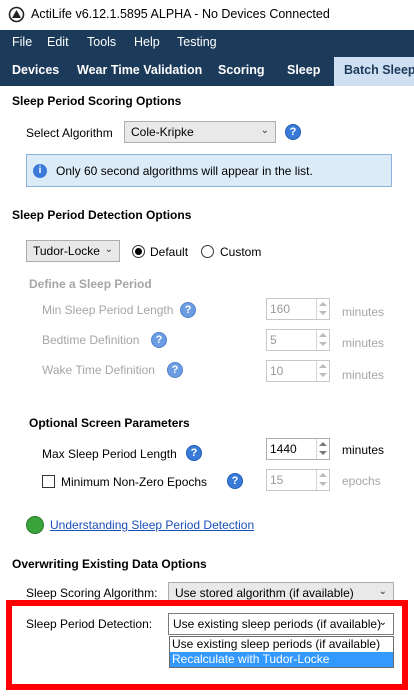 Image resolution: width=414 pixels, height=698 pixels. I want to click on scoring-algorithm-value: Use stored algorithm (if available), so click(264, 593).